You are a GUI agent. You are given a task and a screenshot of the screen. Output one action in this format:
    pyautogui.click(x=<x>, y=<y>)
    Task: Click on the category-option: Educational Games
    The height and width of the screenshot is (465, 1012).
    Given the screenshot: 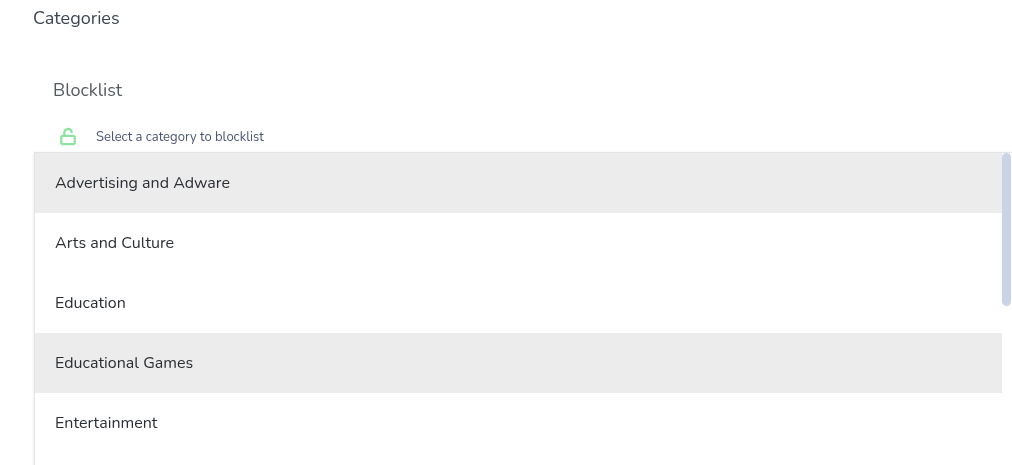 What is the action you would take?
    pyautogui.click(x=518, y=363)
    